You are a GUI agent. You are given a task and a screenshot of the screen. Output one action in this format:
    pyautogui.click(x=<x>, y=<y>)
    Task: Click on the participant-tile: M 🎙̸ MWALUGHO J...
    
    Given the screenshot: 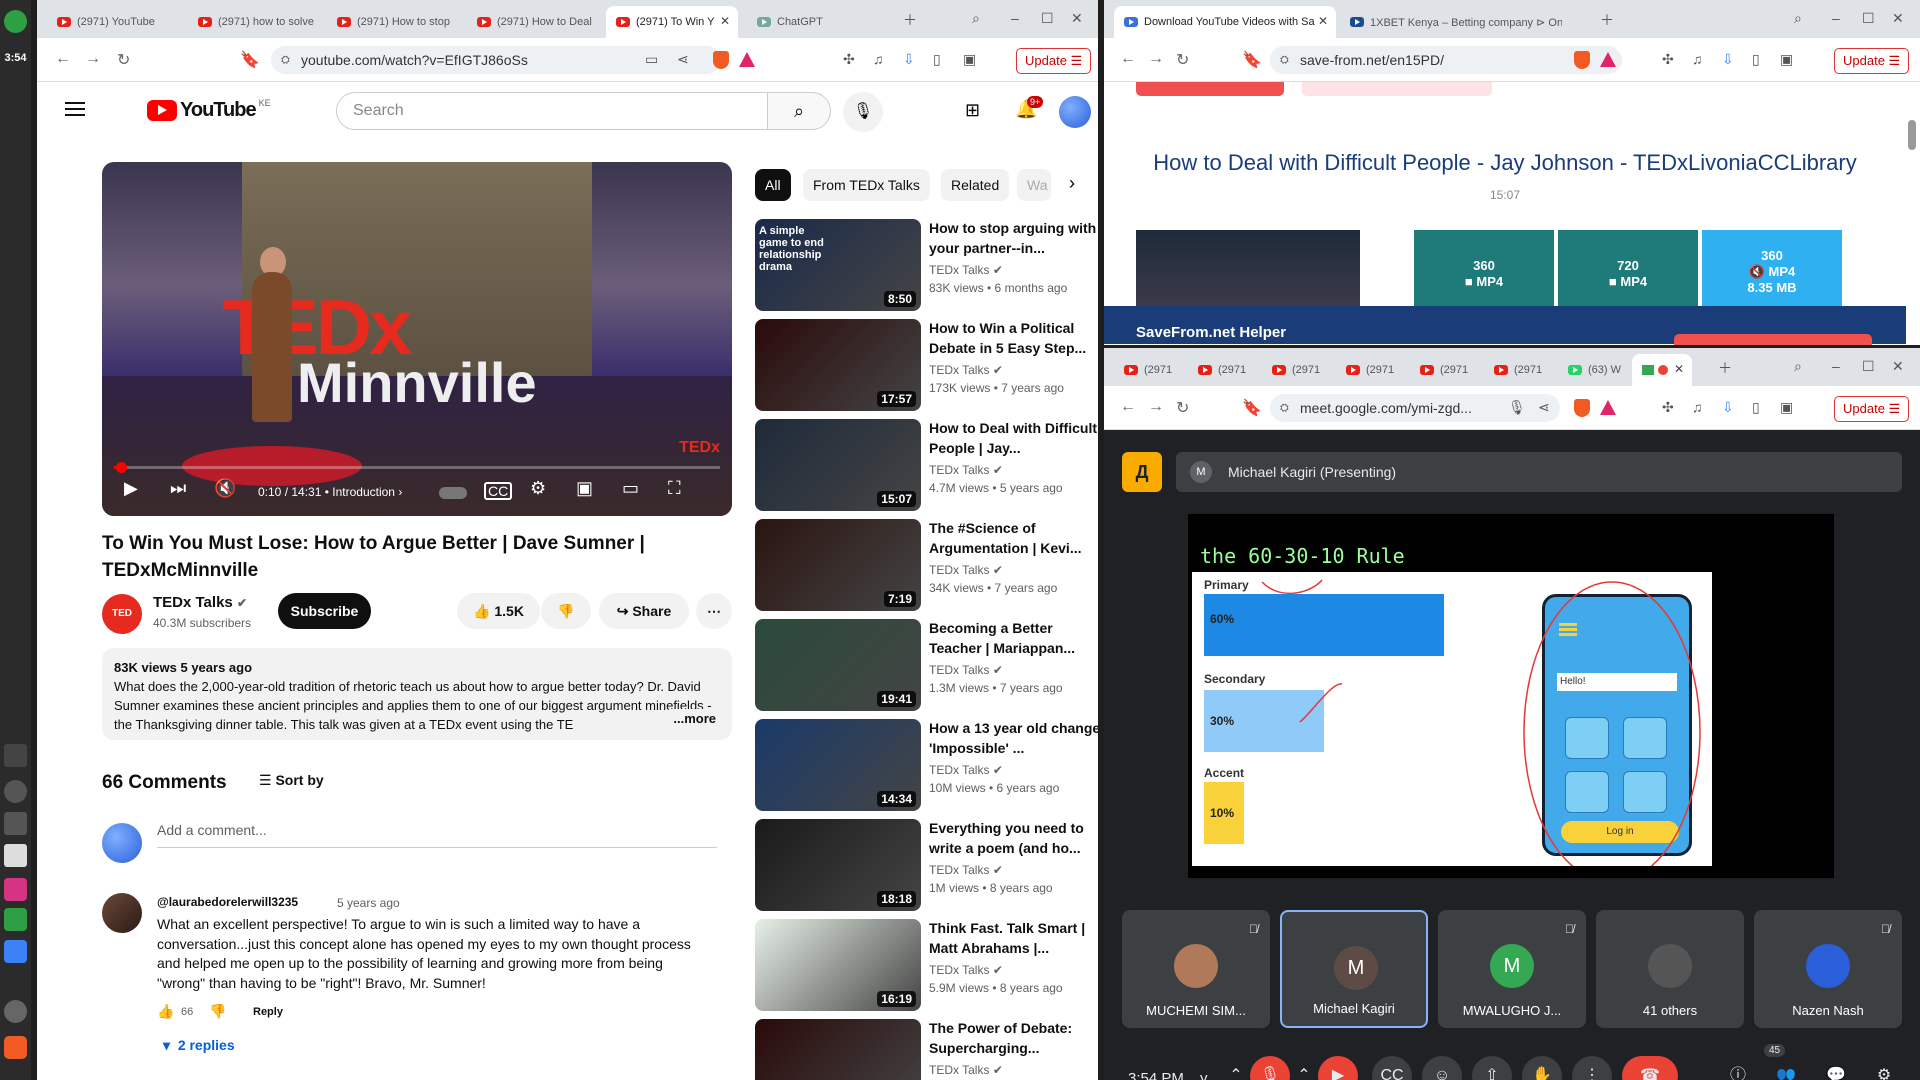 What is the action you would take?
    pyautogui.click(x=1512, y=969)
    